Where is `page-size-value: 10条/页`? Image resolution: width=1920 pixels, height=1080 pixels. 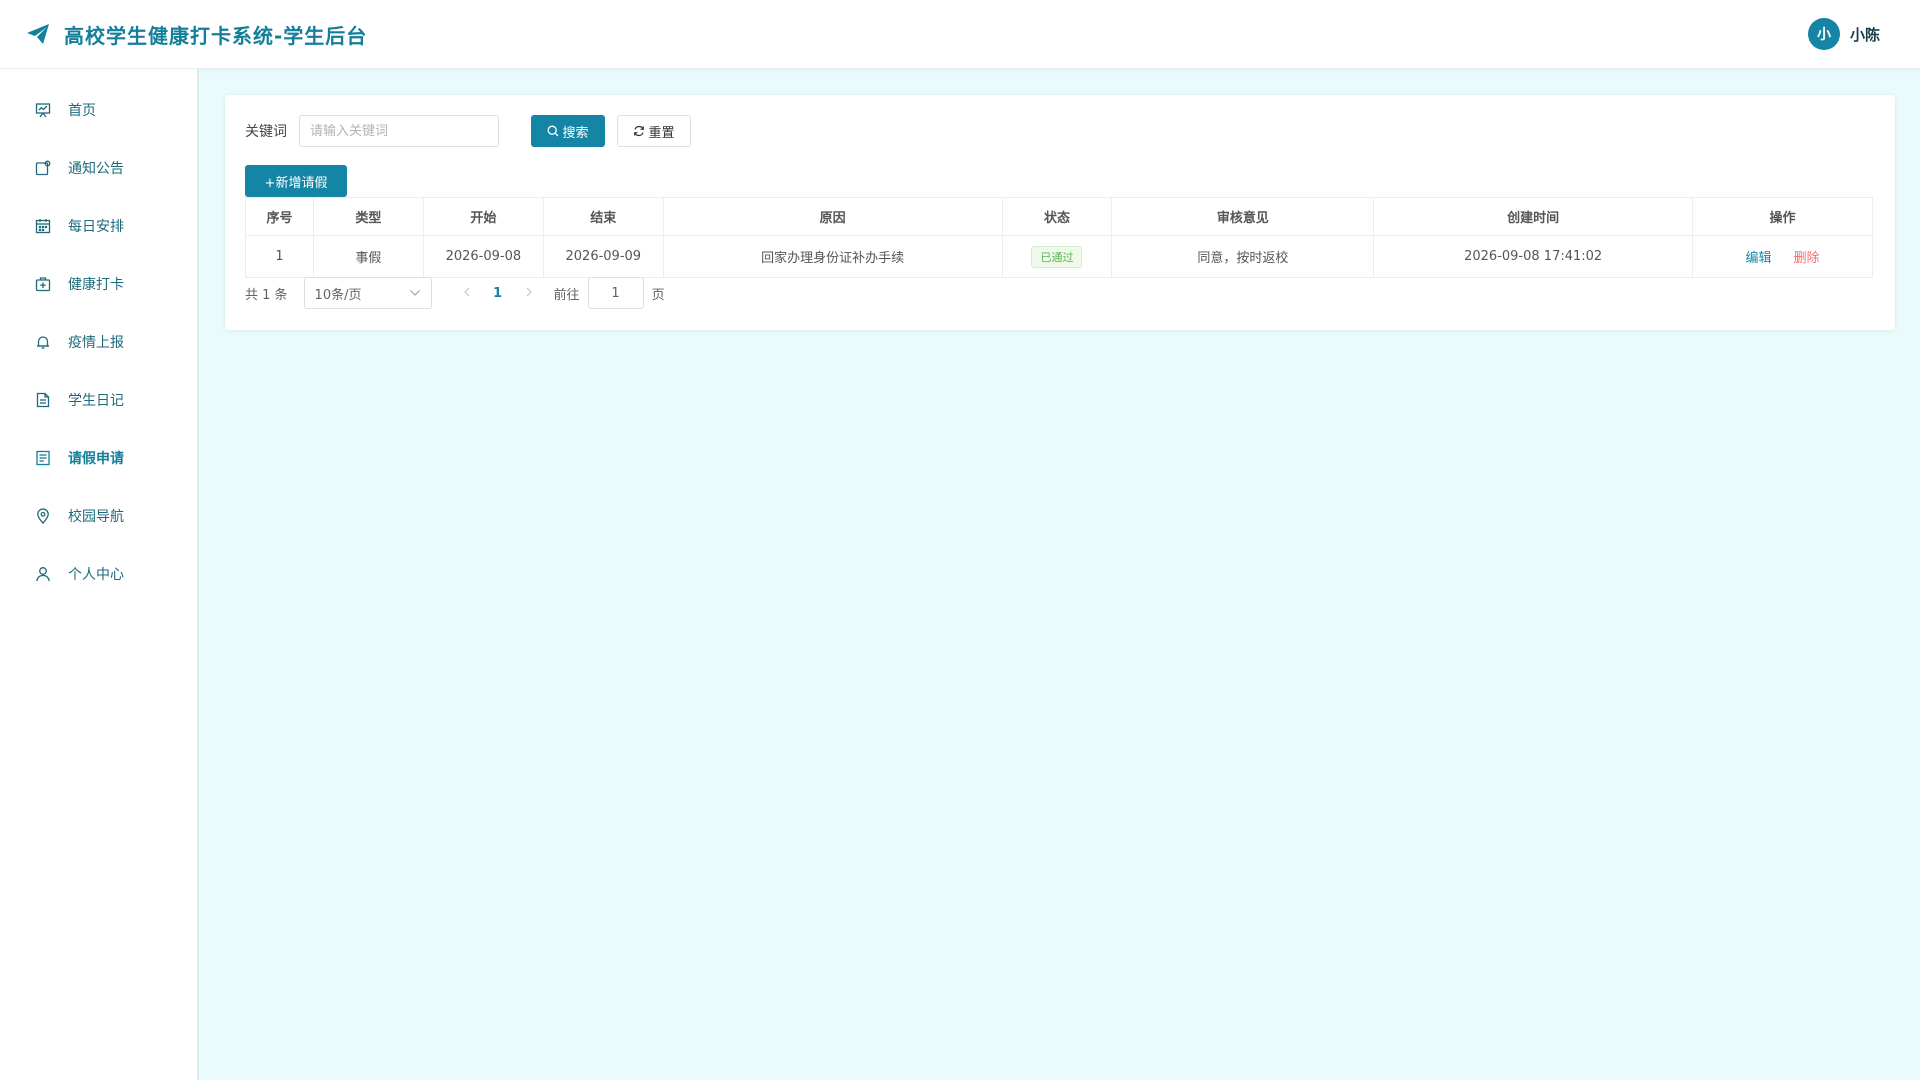
page-size-value: 10条/页 is located at coordinates (338, 295).